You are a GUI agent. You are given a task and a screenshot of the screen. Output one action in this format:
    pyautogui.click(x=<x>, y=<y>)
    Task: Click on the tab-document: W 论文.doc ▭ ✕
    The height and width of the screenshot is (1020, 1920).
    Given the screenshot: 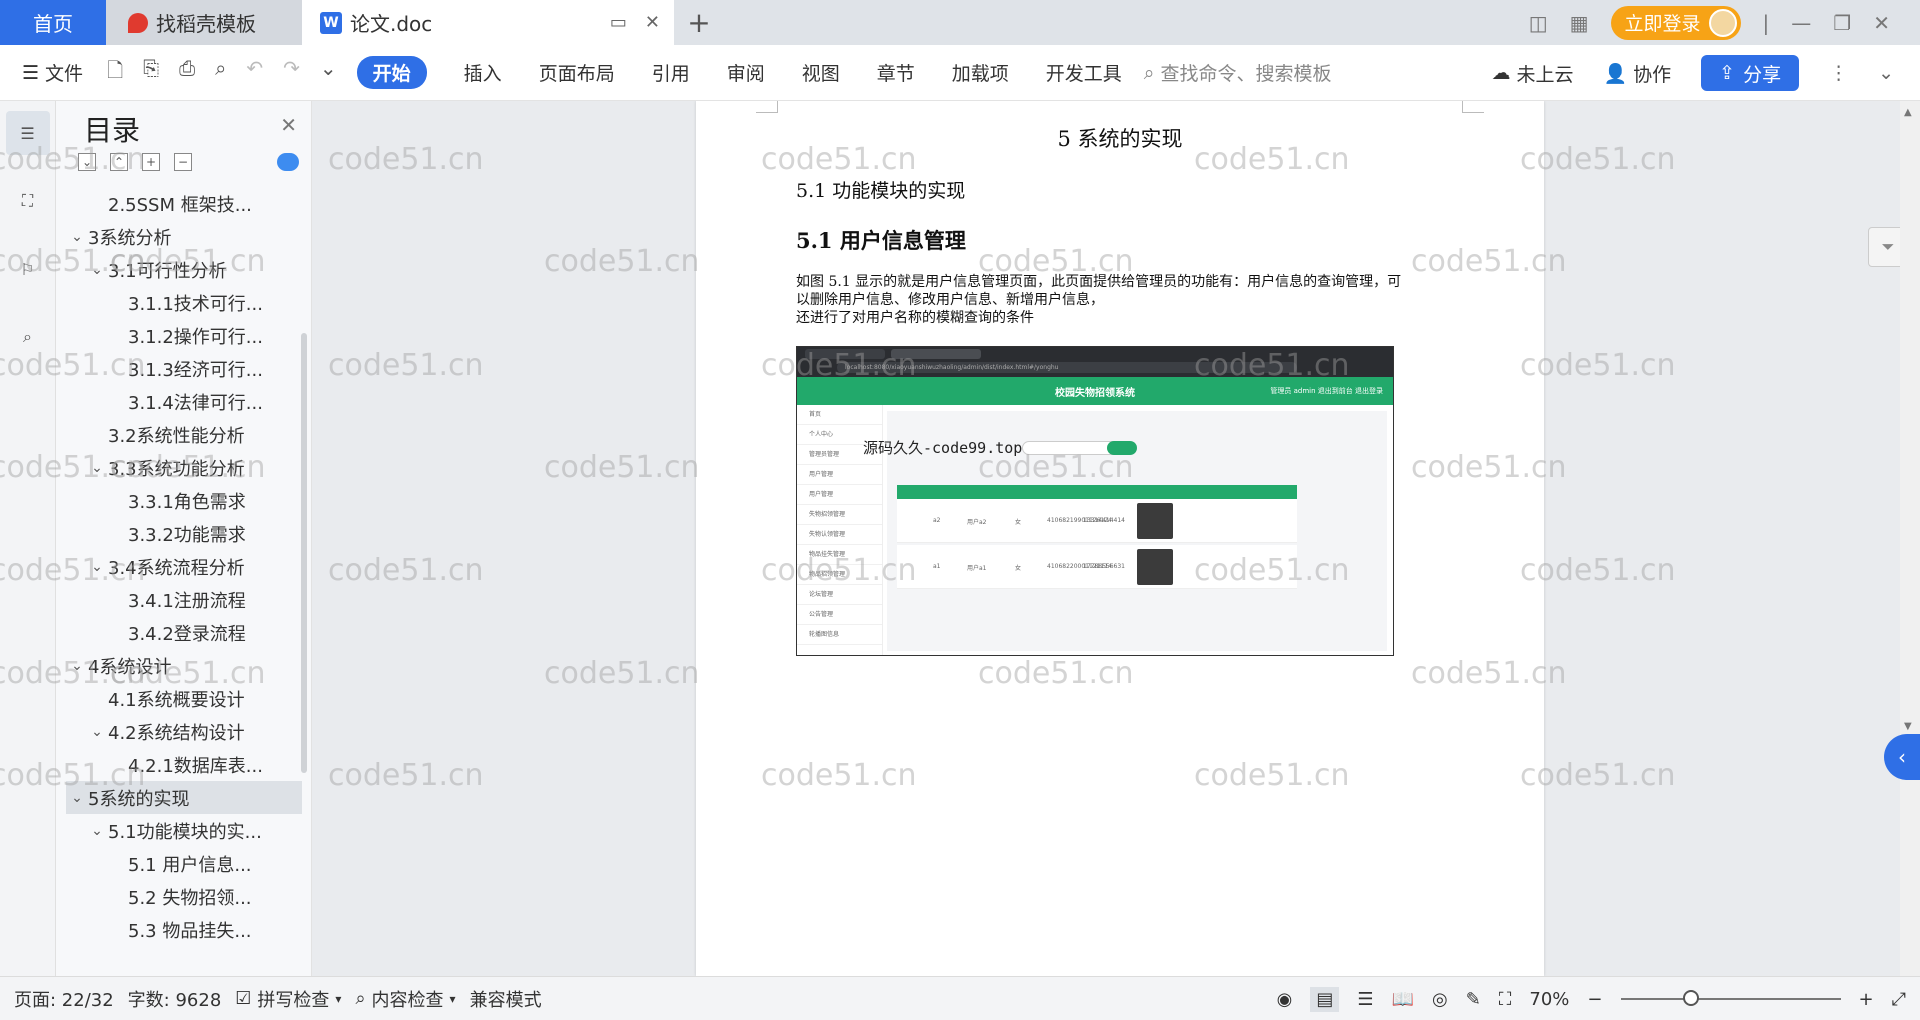 What is the action you would take?
    pyautogui.click(x=488, y=22)
    